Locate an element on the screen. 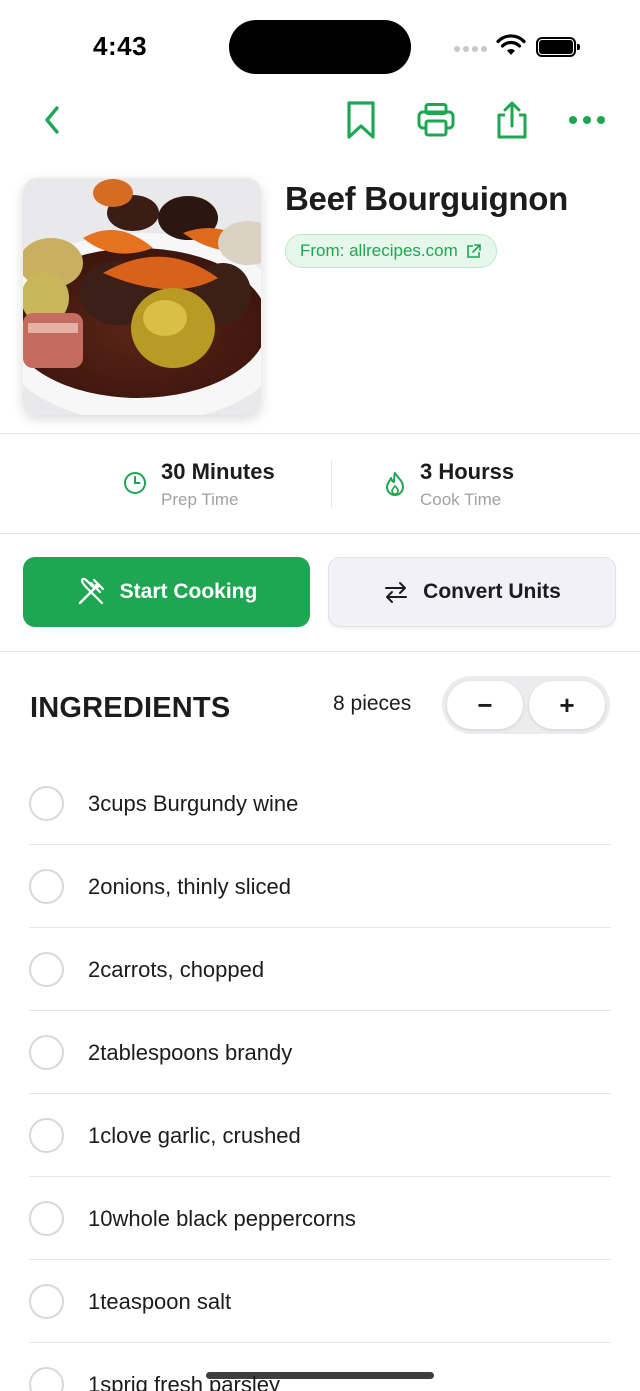 The height and width of the screenshot is (1391, 640). convert-units-button: Convert Units is located at coordinates (472, 592).